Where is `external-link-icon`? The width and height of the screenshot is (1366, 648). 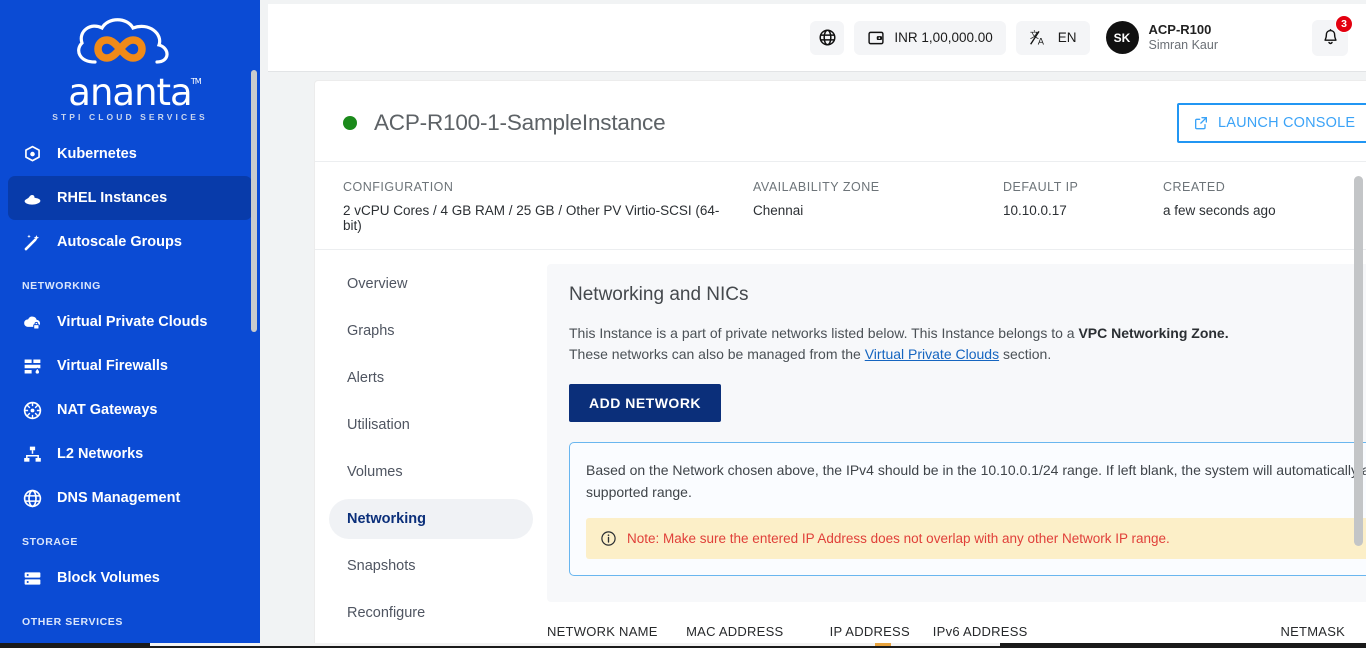
external-link-icon is located at coordinates (1200, 123).